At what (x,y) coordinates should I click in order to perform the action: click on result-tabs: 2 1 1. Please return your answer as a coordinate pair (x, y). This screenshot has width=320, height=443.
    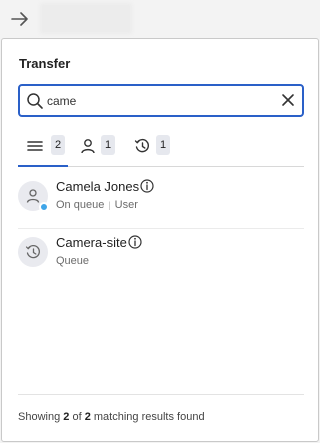
    Looking at the image, I should click on (161, 151).